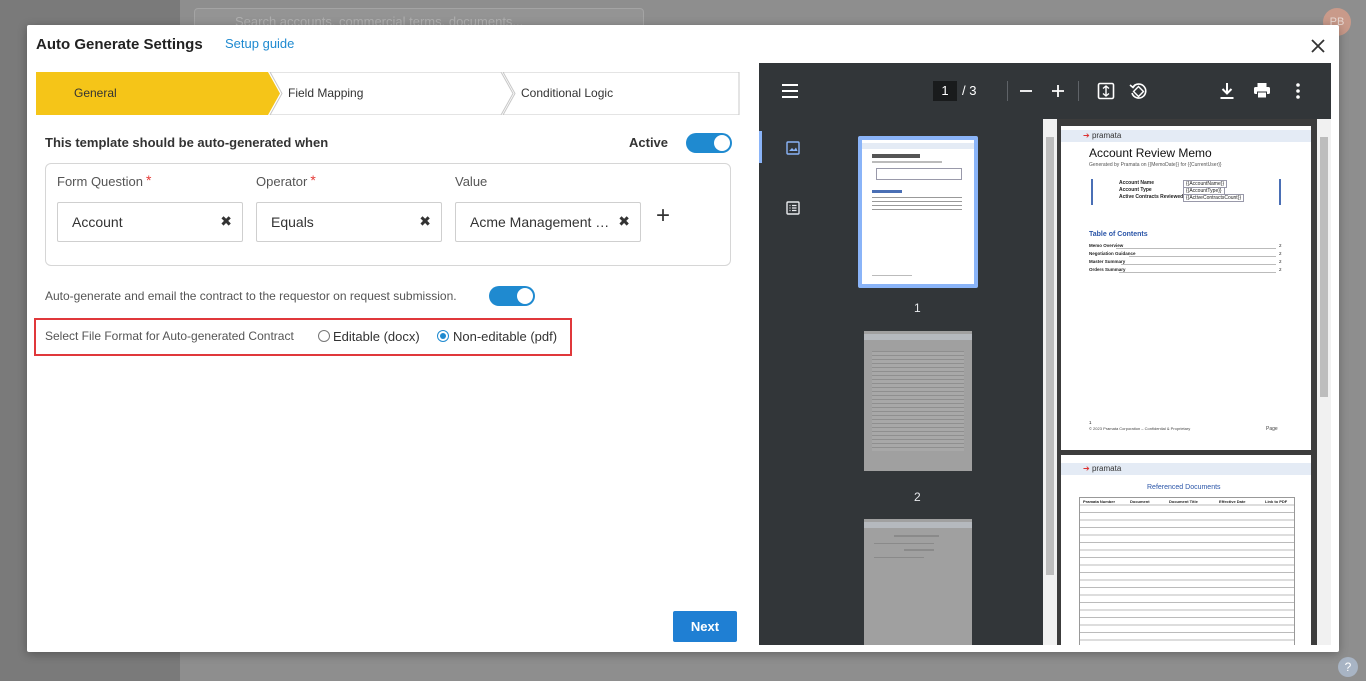 The width and height of the screenshot is (1366, 681). Describe the element at coordinates (1106, 91) in the screenshot. I see `fit-page-icon` at that location.